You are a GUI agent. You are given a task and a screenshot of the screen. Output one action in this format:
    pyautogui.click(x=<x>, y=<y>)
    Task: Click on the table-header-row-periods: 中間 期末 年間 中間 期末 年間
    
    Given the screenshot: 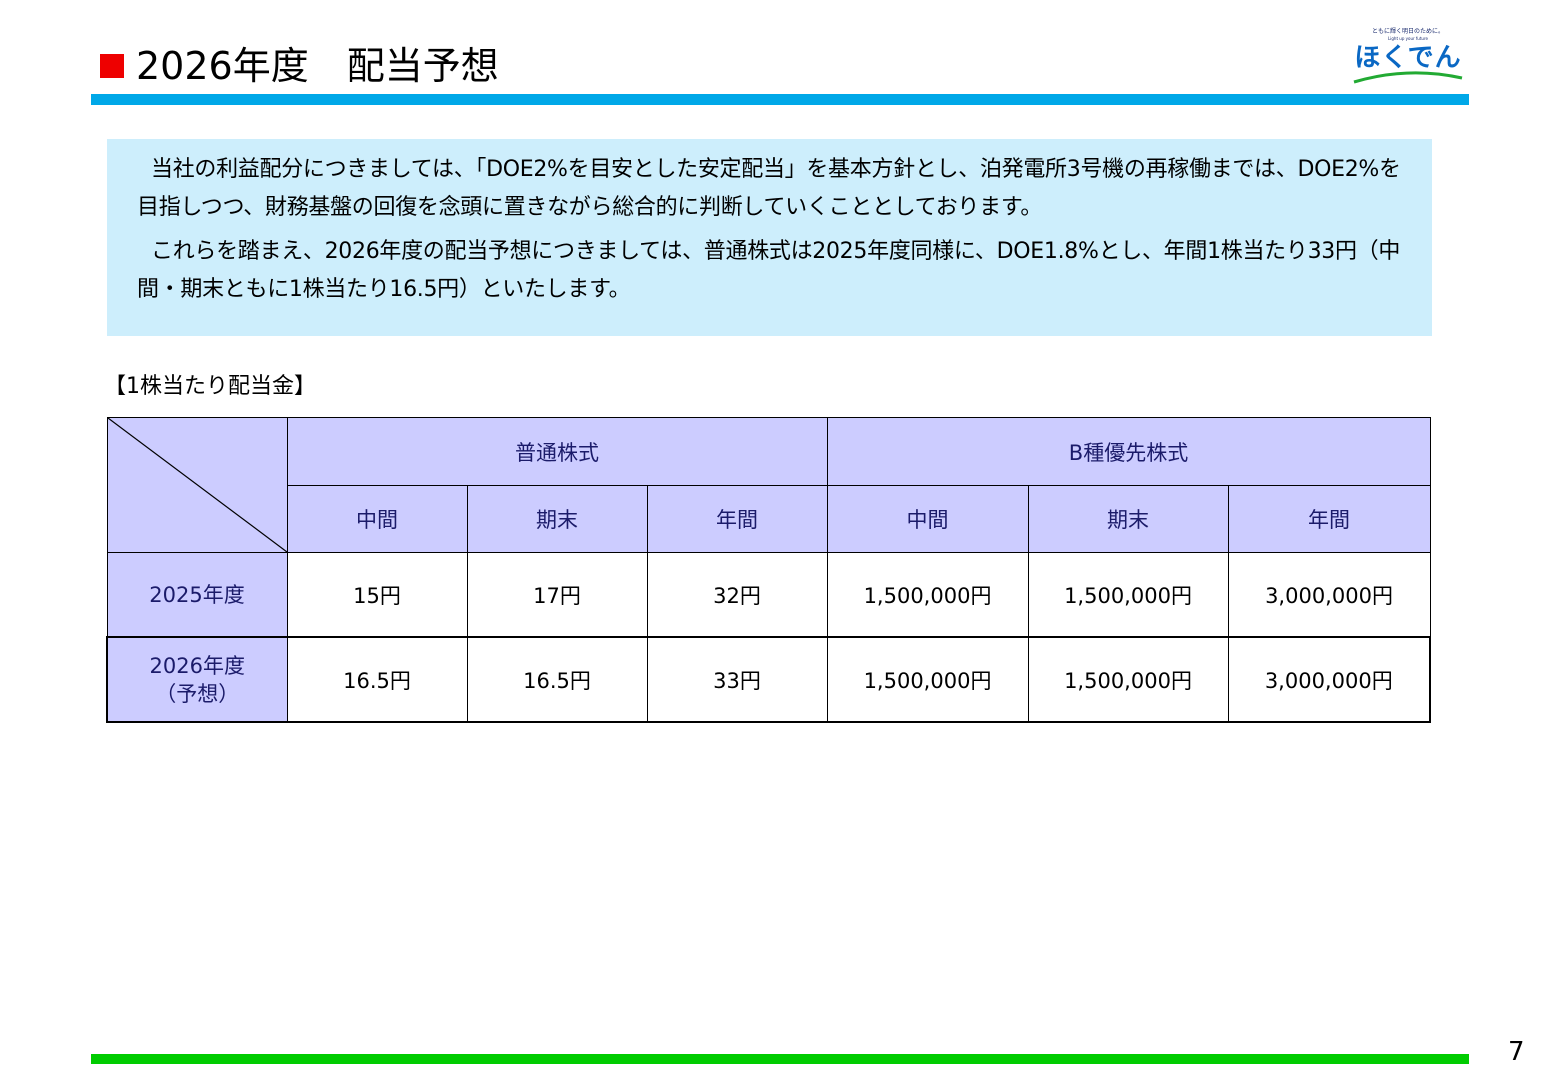 What is the action you would take?
    pyautogui.click(x=769, y=519)
    